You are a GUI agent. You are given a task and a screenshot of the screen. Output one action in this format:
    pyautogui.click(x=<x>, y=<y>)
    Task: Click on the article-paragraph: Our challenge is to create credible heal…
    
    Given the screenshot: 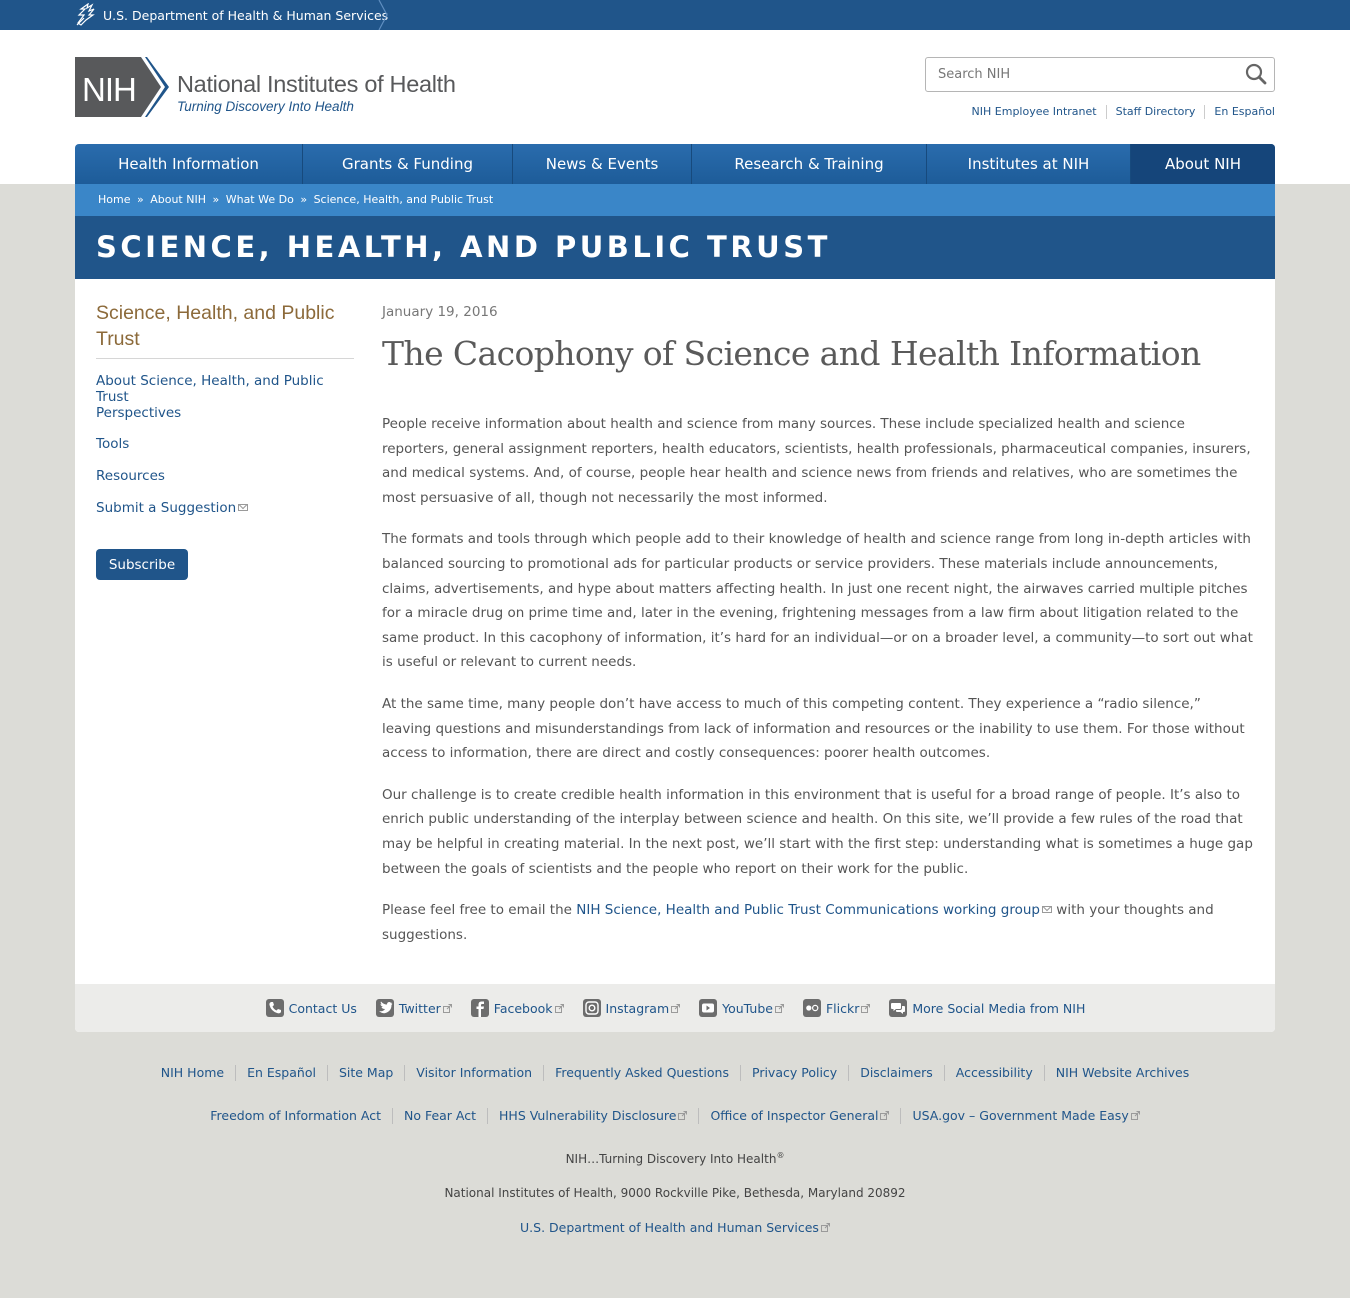 What is the action you would take?
    pyautogui.click(x=817, y=831)
    